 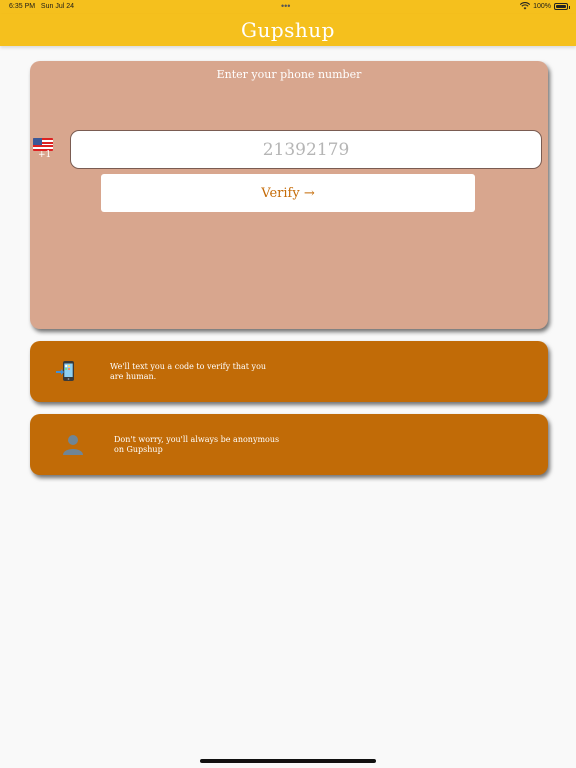 I want to click on status-bar: 6:35 PM Sun Jul 24 ••• 100%, so click(x=288, y=7).